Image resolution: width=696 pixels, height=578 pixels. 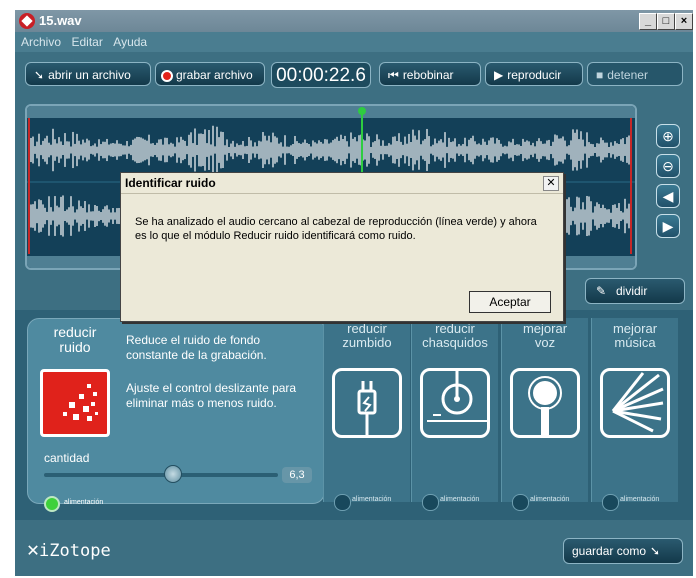 What do you see at coordinates (321, 75) in the screenshot?
I see `time-display: 00:00:22.6` at bounding box center [321, 75].